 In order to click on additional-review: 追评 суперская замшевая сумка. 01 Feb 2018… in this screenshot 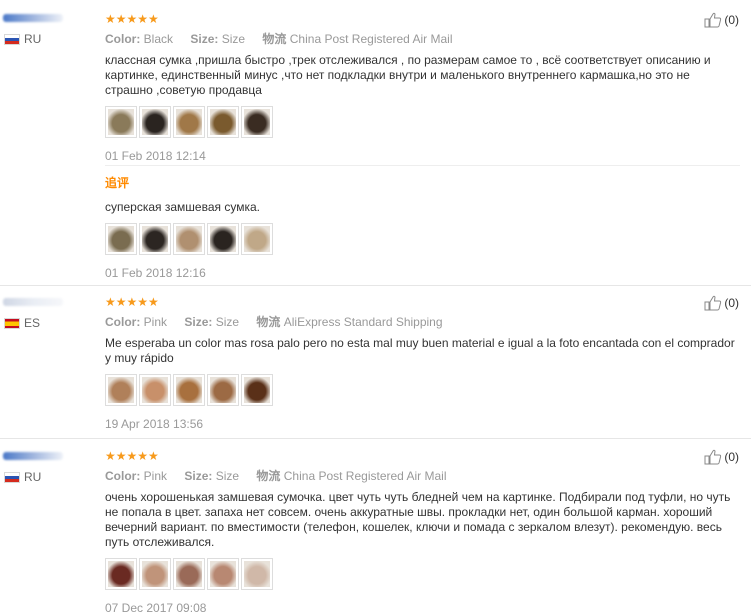, I will do `click(422, 227)`.